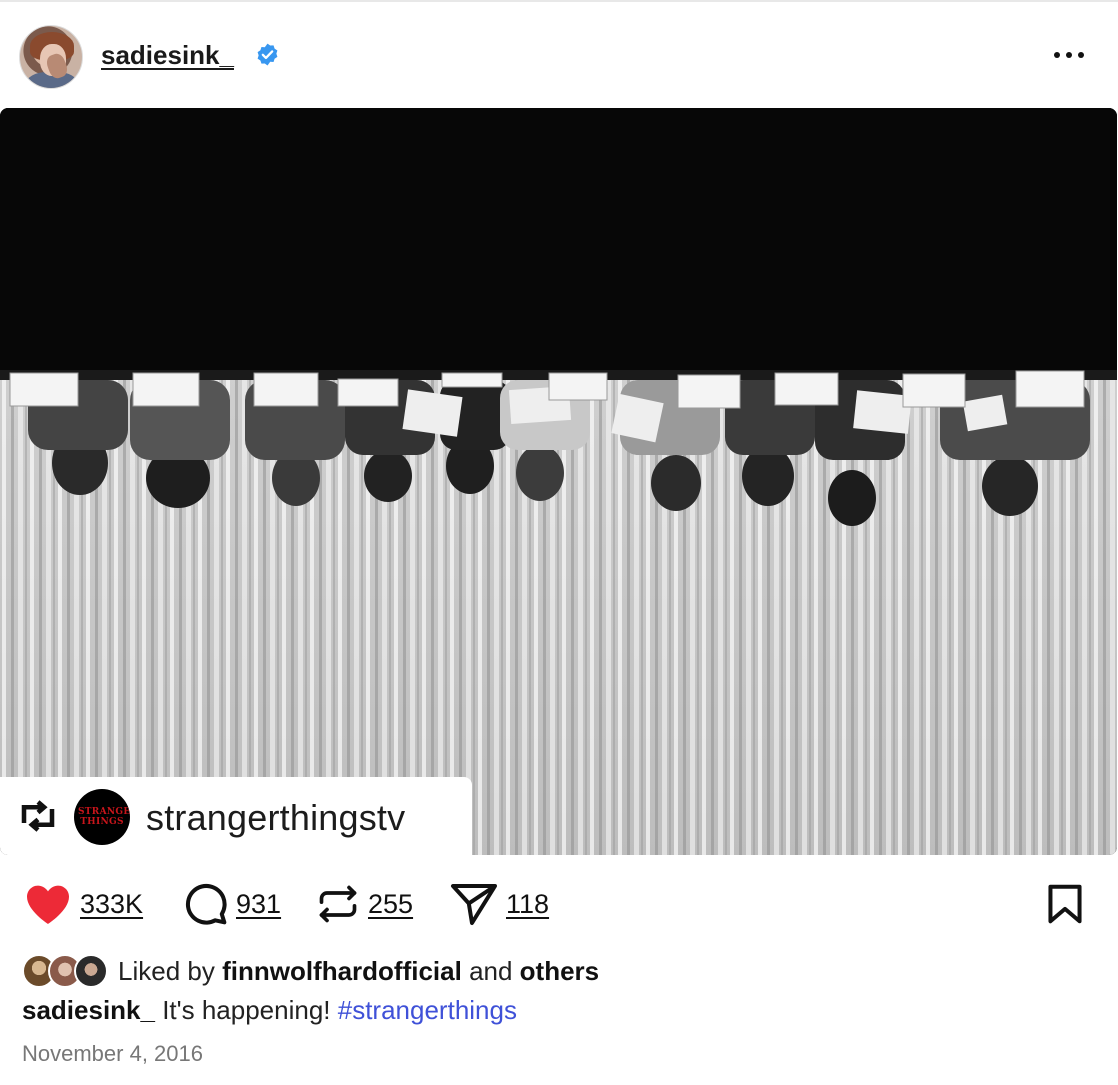 The image size is (1118, 1085). I want to click on caption-text: It's happening!, so click(246, 1010).